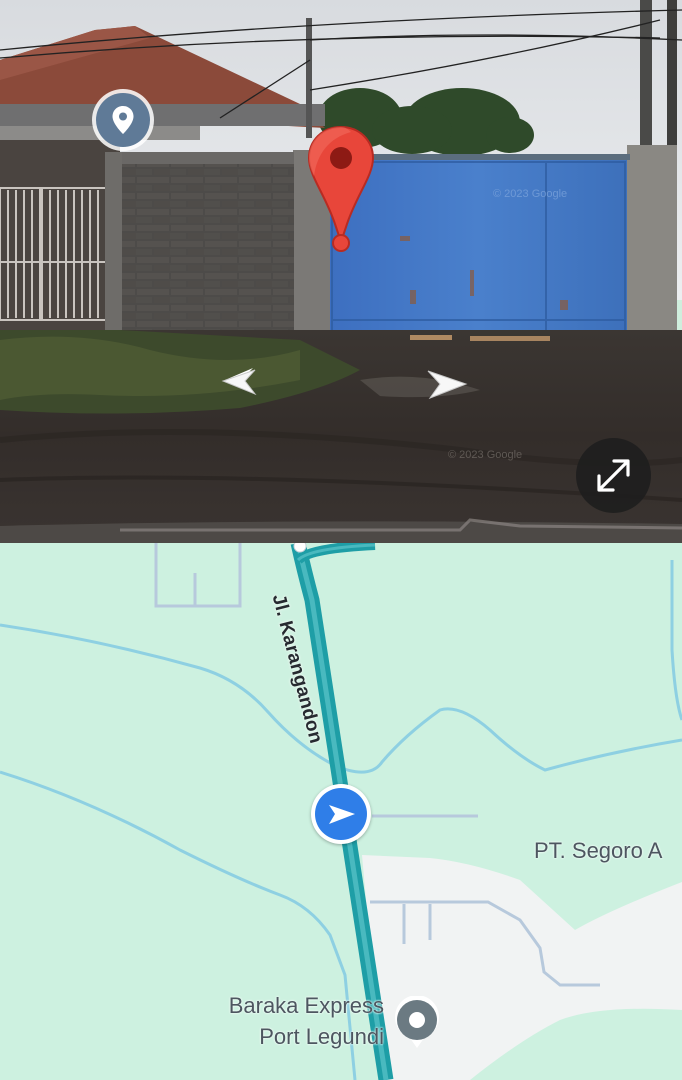  I want to click on place-label-line: Baraka Express, so click(306, 1005).